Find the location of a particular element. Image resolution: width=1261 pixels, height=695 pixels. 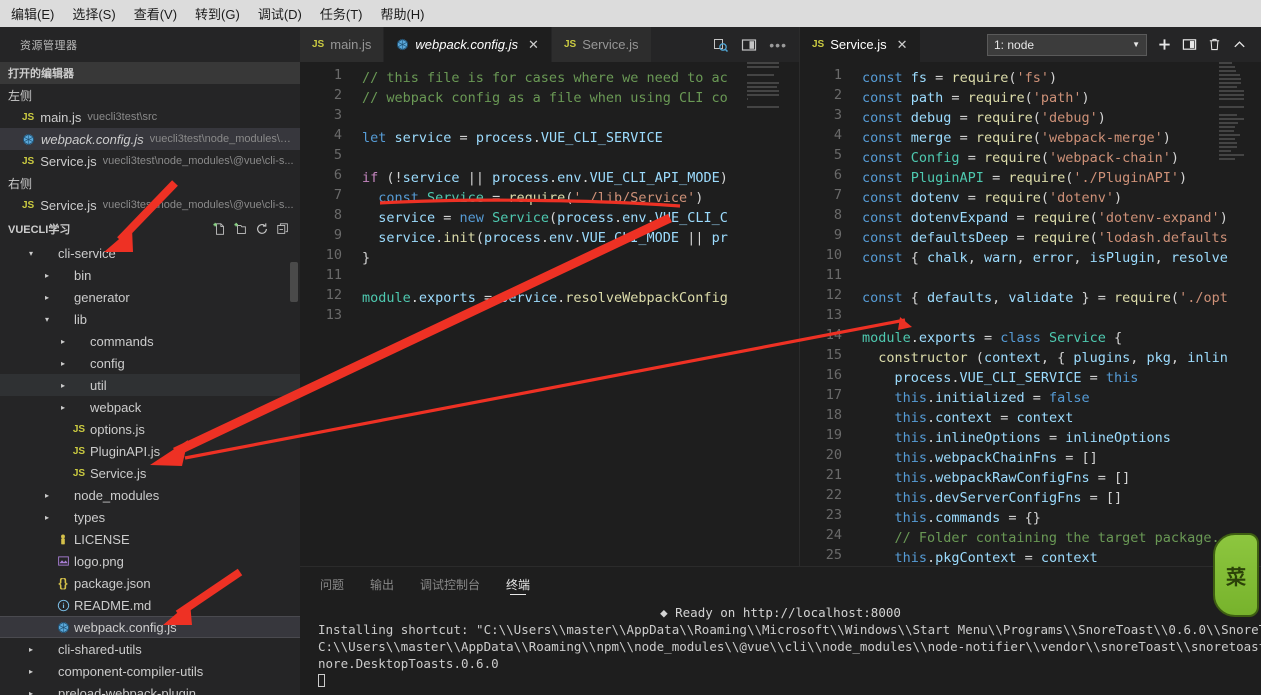

new-file-icon is located at coordinates (220, 229).